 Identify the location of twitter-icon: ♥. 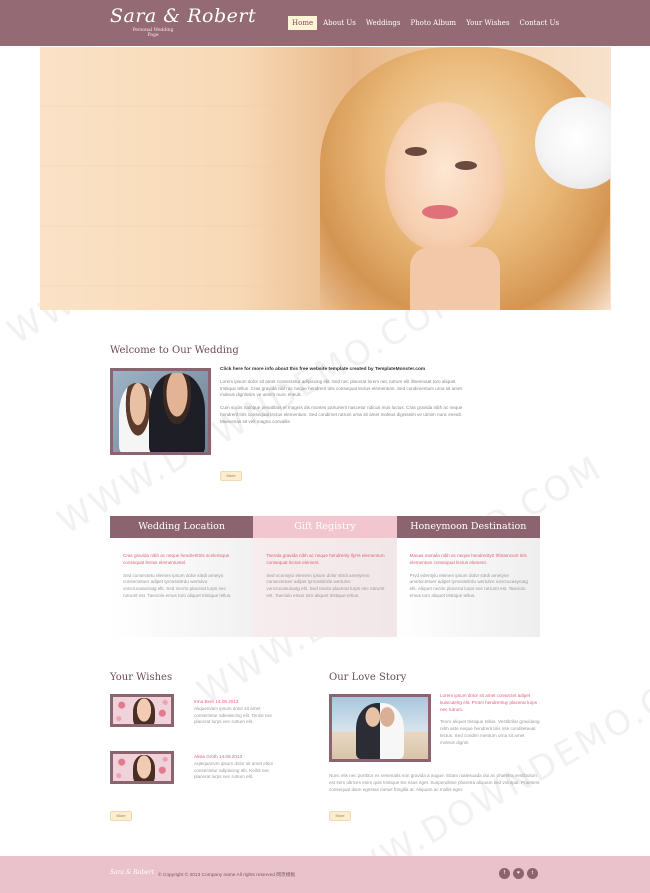
(518, 873).